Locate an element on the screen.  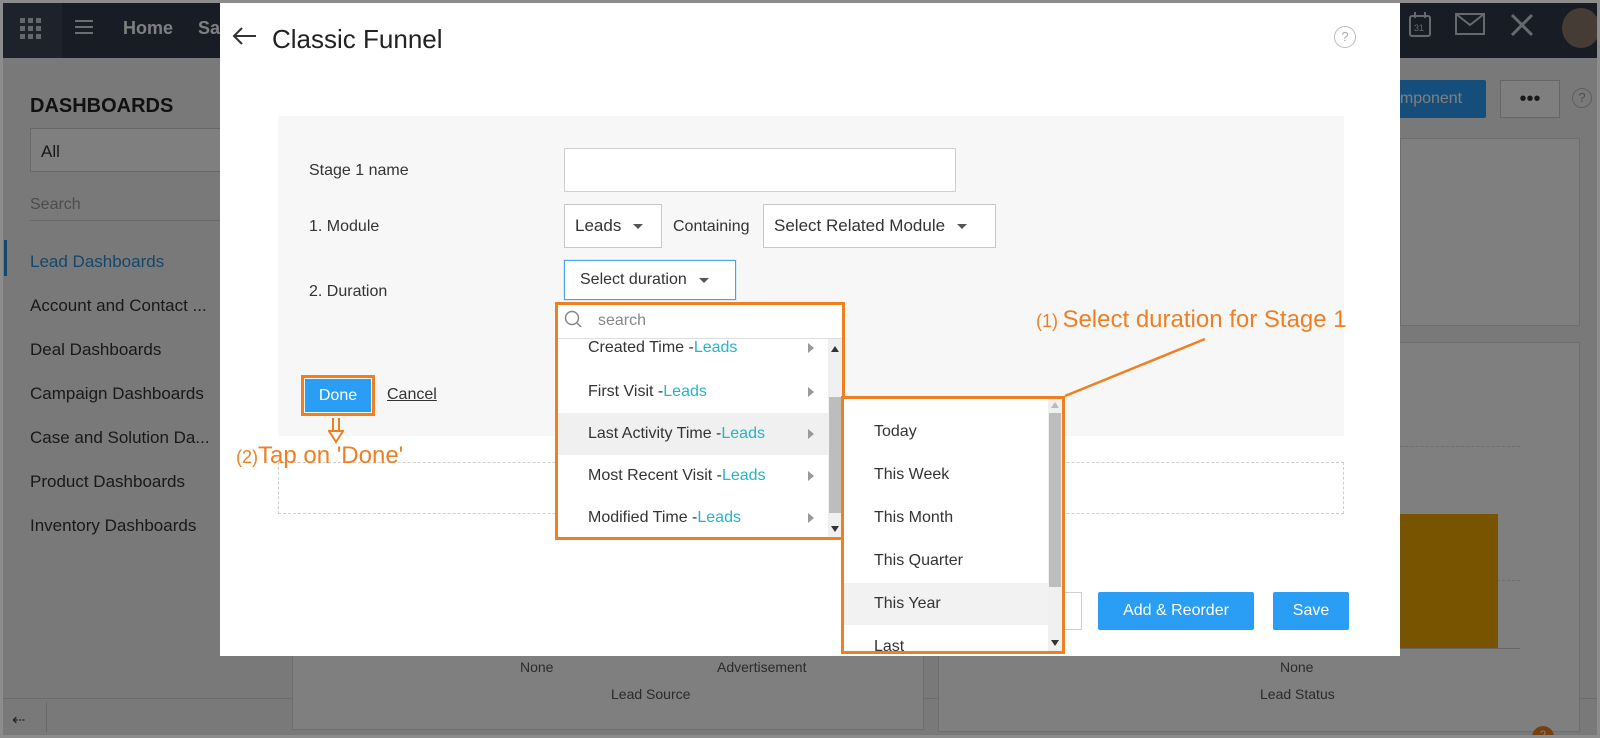
annotation-step-1: (1) Select duration for Stage 1 is located at coordinates (1191, 320).